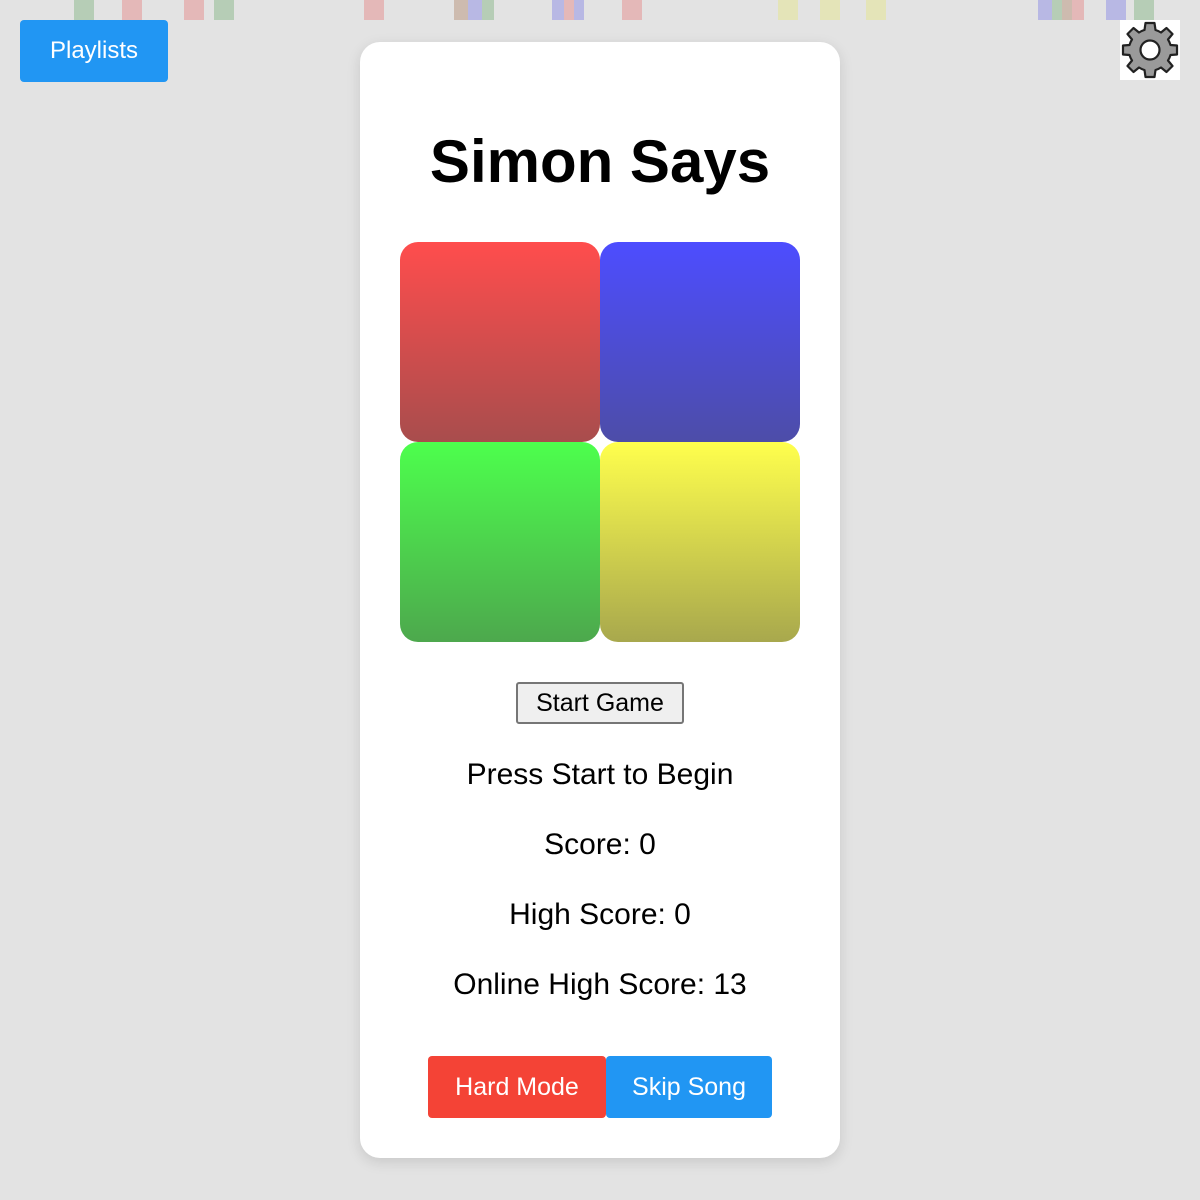 The width and height of the screenshot is (1200, 1200). What do you see at coordinates (689, 1087) in the screenshot?
I see `skip-song-button: Skip Song` at bounding box center [689, 1087].